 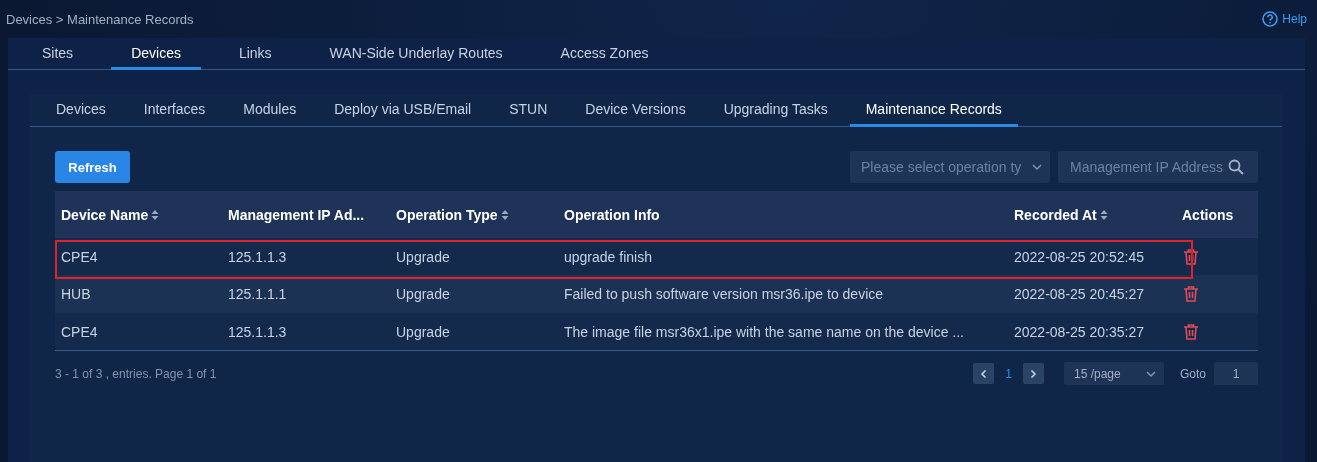 I want to click on sub-tab: Devices, so click(x=81, y=110).